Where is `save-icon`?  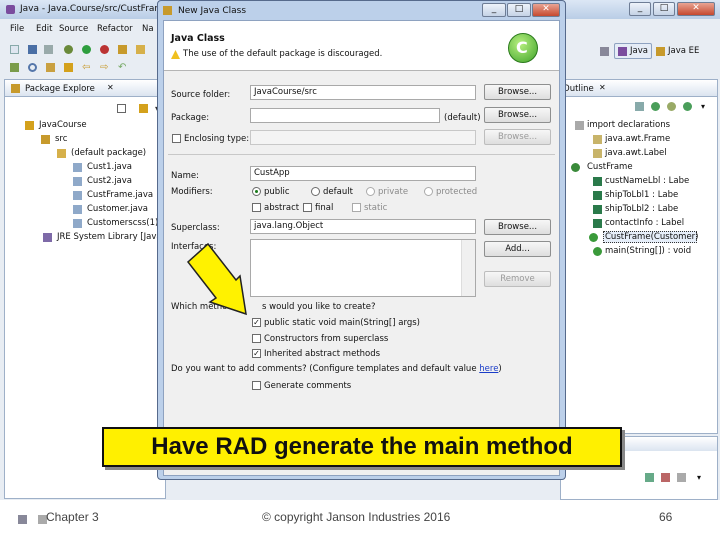
save-icon is located at coordinates (32, 49).